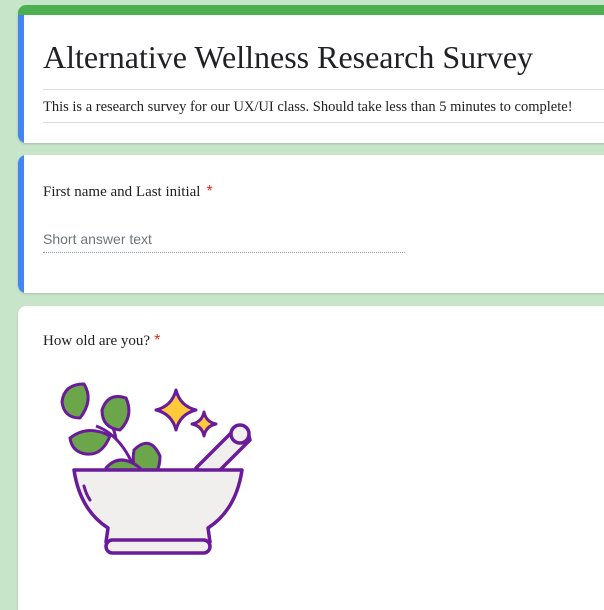  What do you see at coordinates (323, 122) in the screenshot?
I see `description-divider` at bounding box center [323, 122].